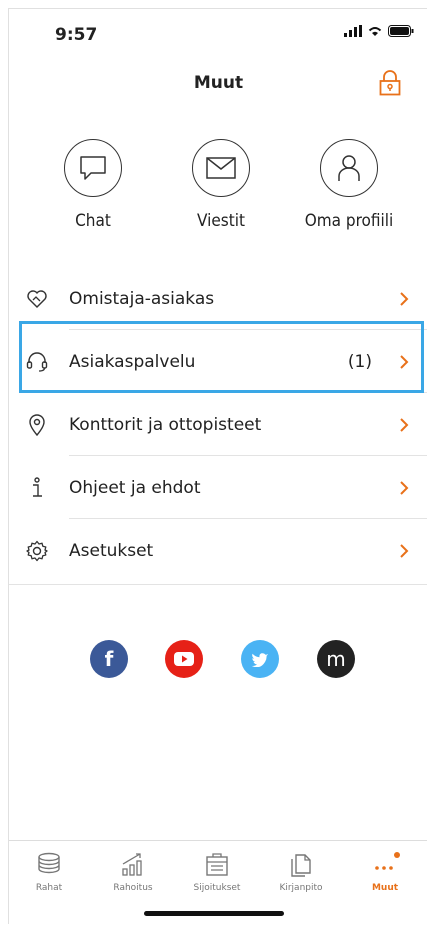 The height and width of the screenshot is (925, 427). I want to click on lock-icon, so click(390, 83).